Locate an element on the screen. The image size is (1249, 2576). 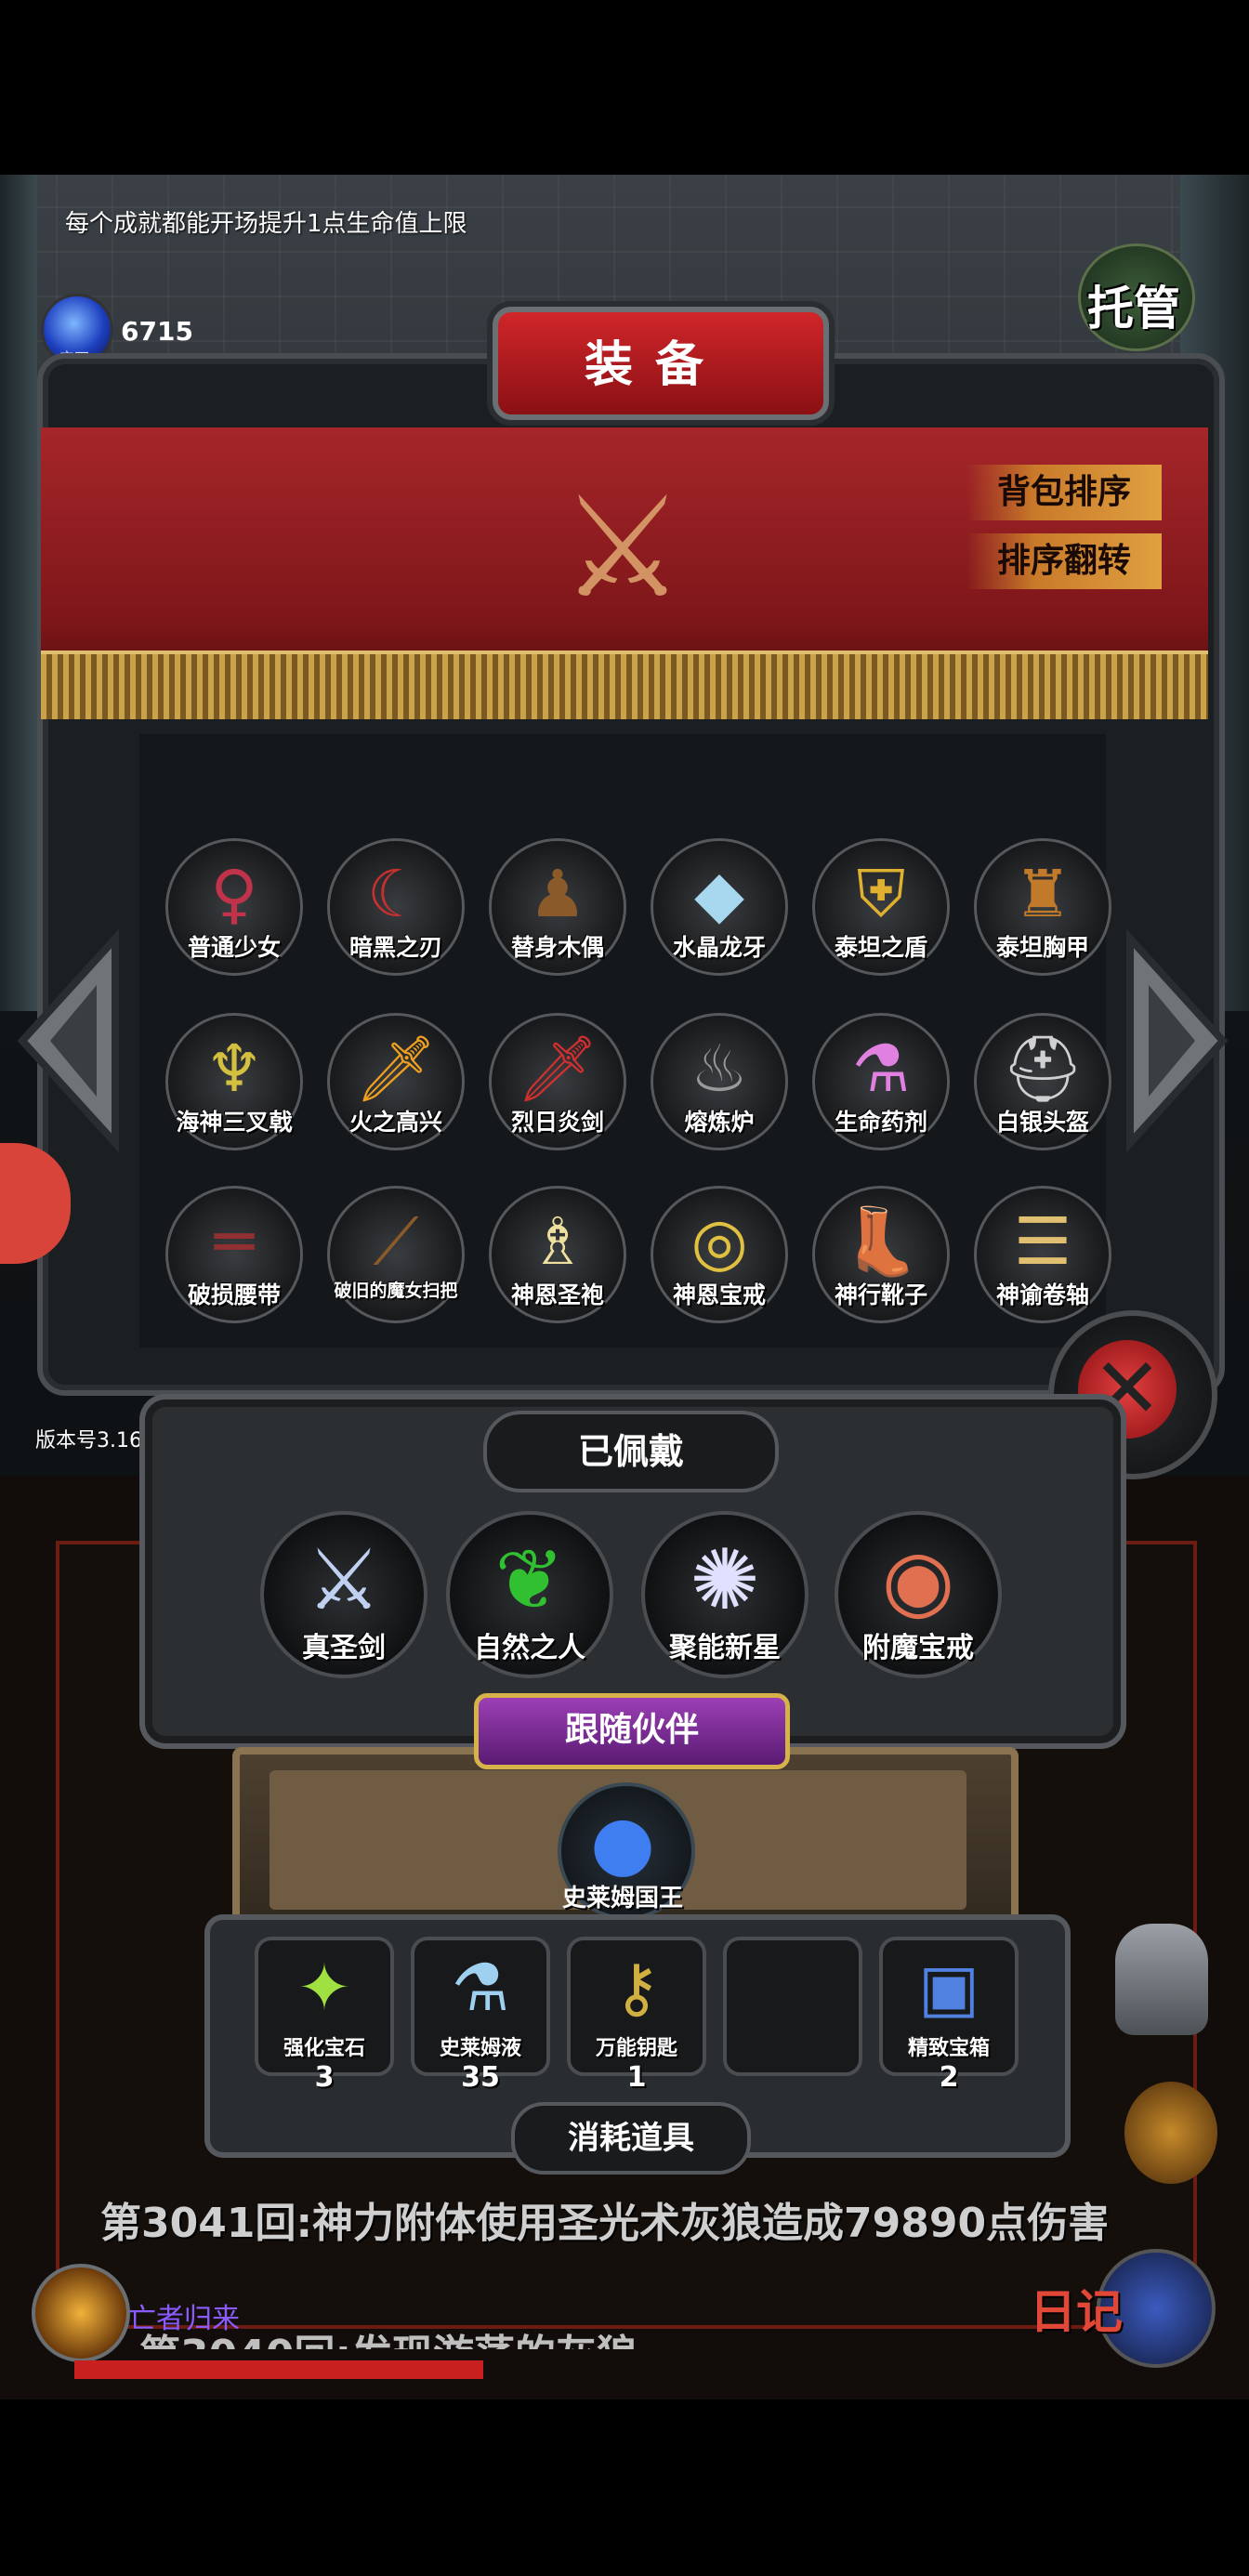
consumable-count: 35 is located at coordinates (480, 2077).